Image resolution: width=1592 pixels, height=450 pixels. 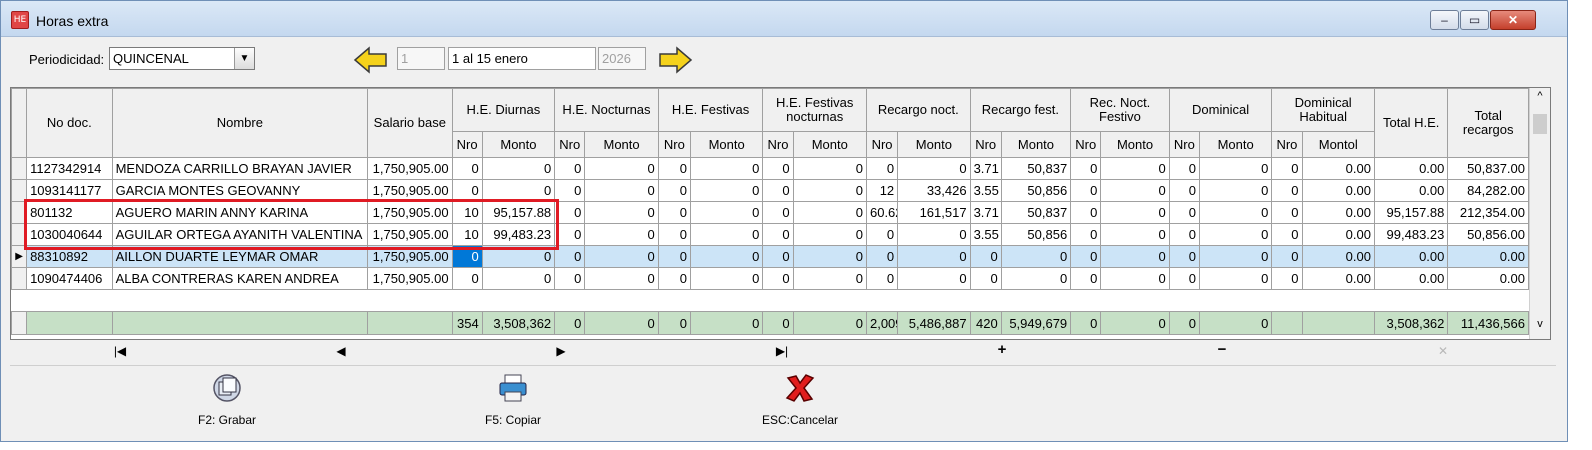 What do you see at coordinates (503, 110) in the screenshot?
I see `col-he-diurnas: H.E. Diurnas` at bounding box center [503, 110].